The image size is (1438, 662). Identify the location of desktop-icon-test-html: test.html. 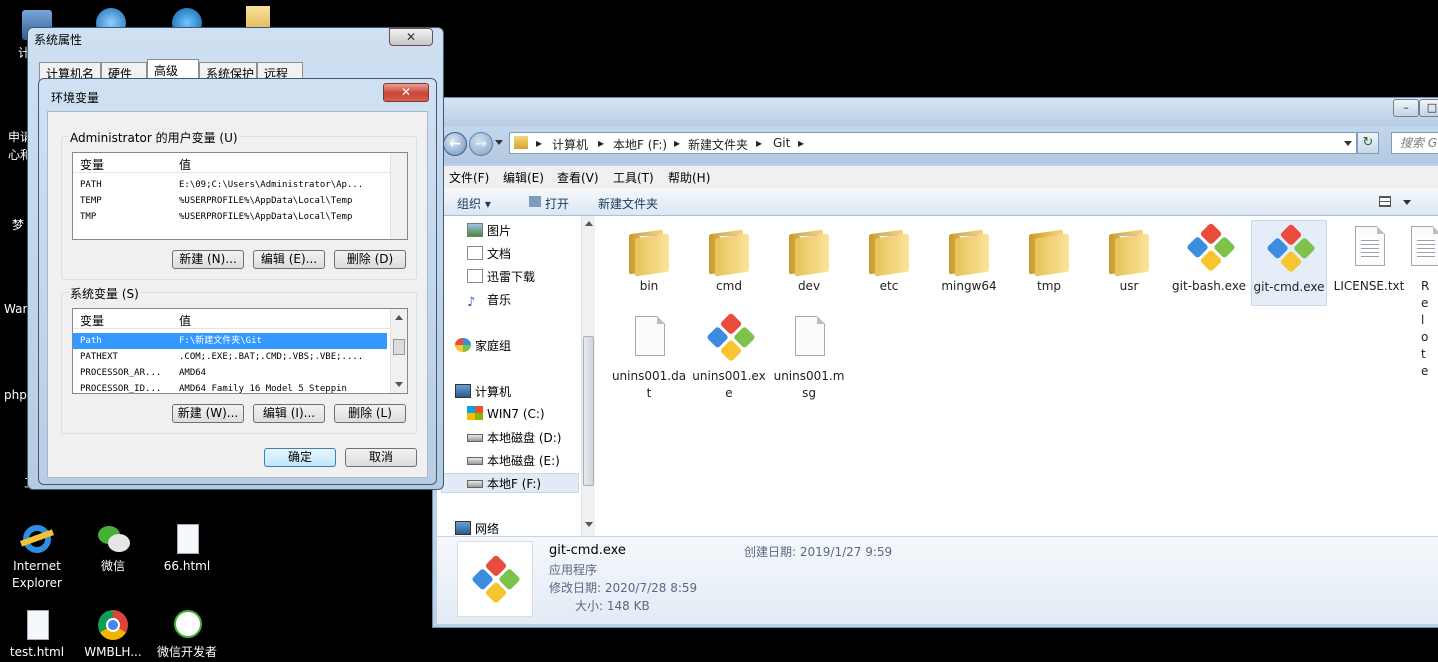
(37, 634).